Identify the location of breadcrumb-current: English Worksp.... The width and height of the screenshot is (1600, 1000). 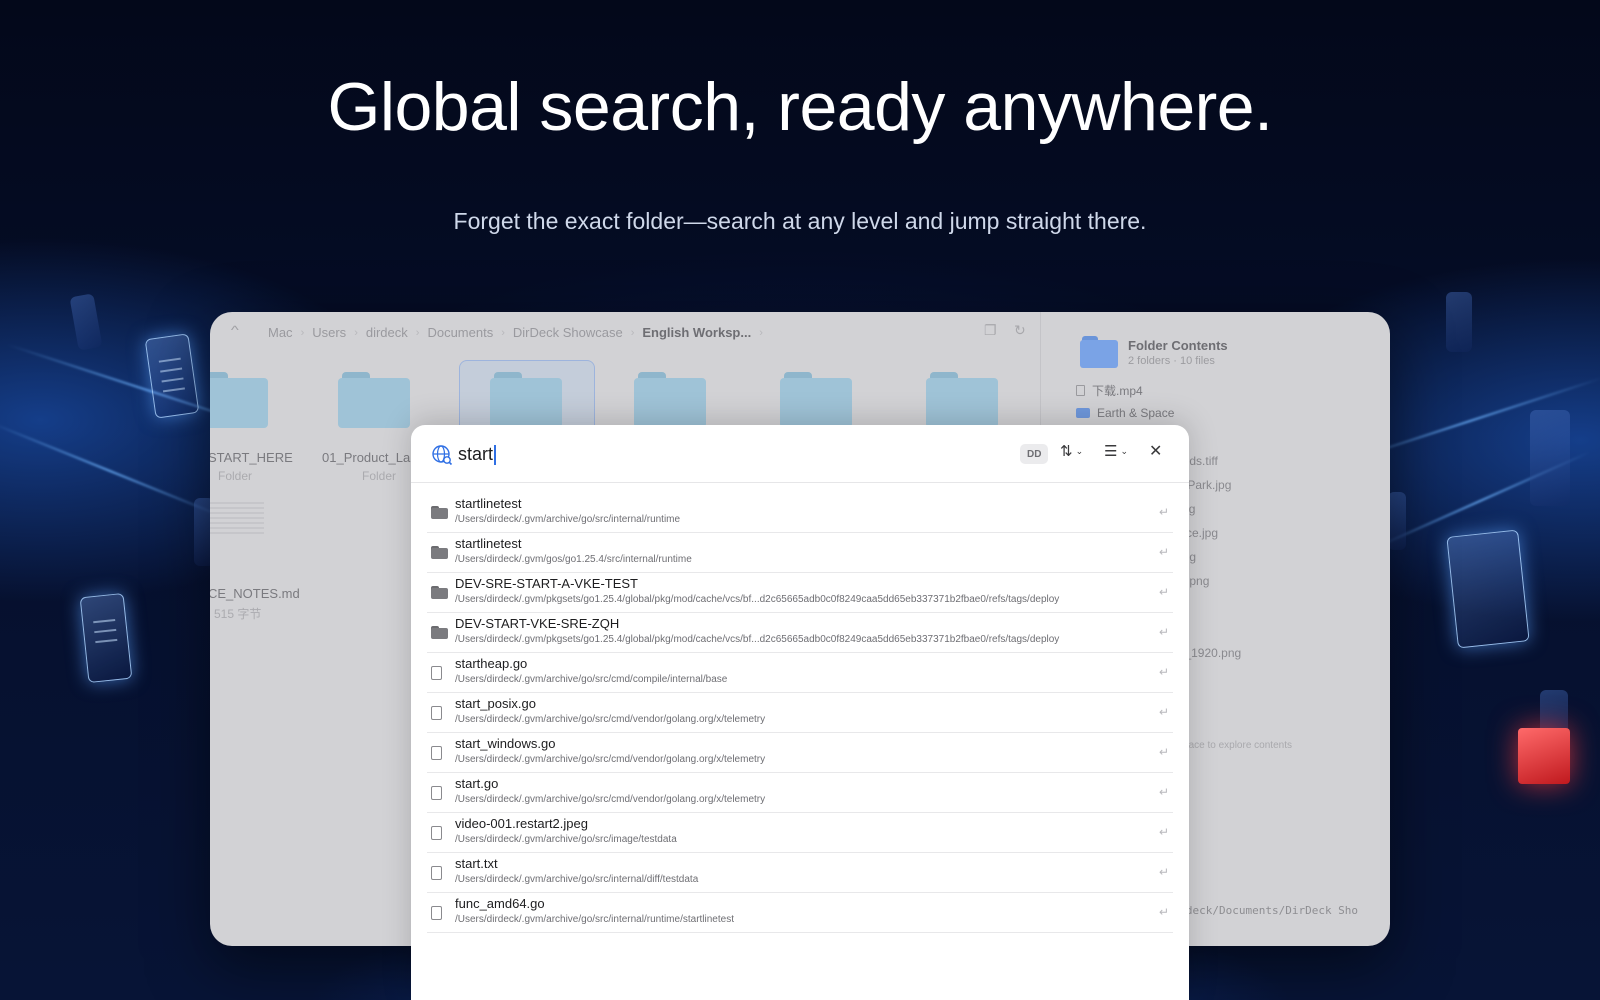
(696, 332).